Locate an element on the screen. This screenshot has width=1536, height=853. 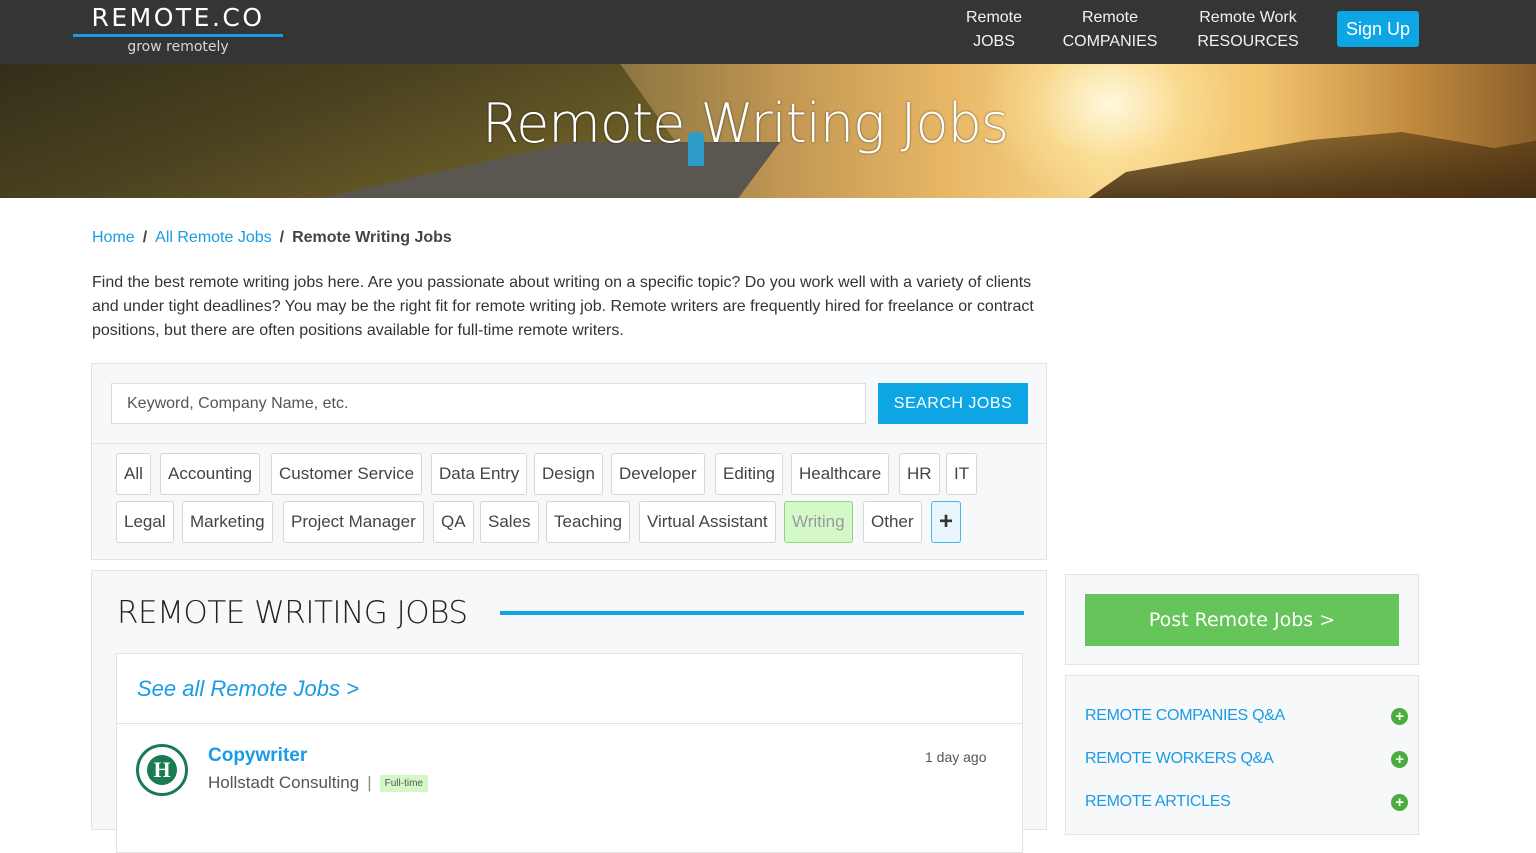
category-teaching: Teaching is located at coordinates (588, 522).